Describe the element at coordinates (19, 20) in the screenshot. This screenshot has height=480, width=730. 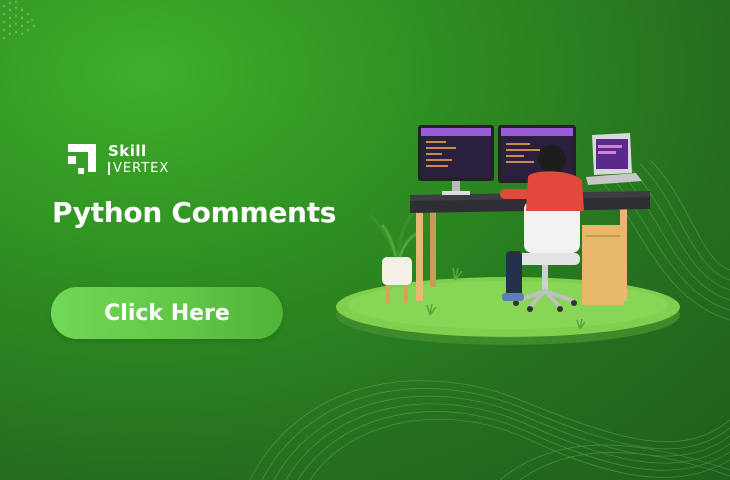
I see `dot-pattern-decoration` at that location.